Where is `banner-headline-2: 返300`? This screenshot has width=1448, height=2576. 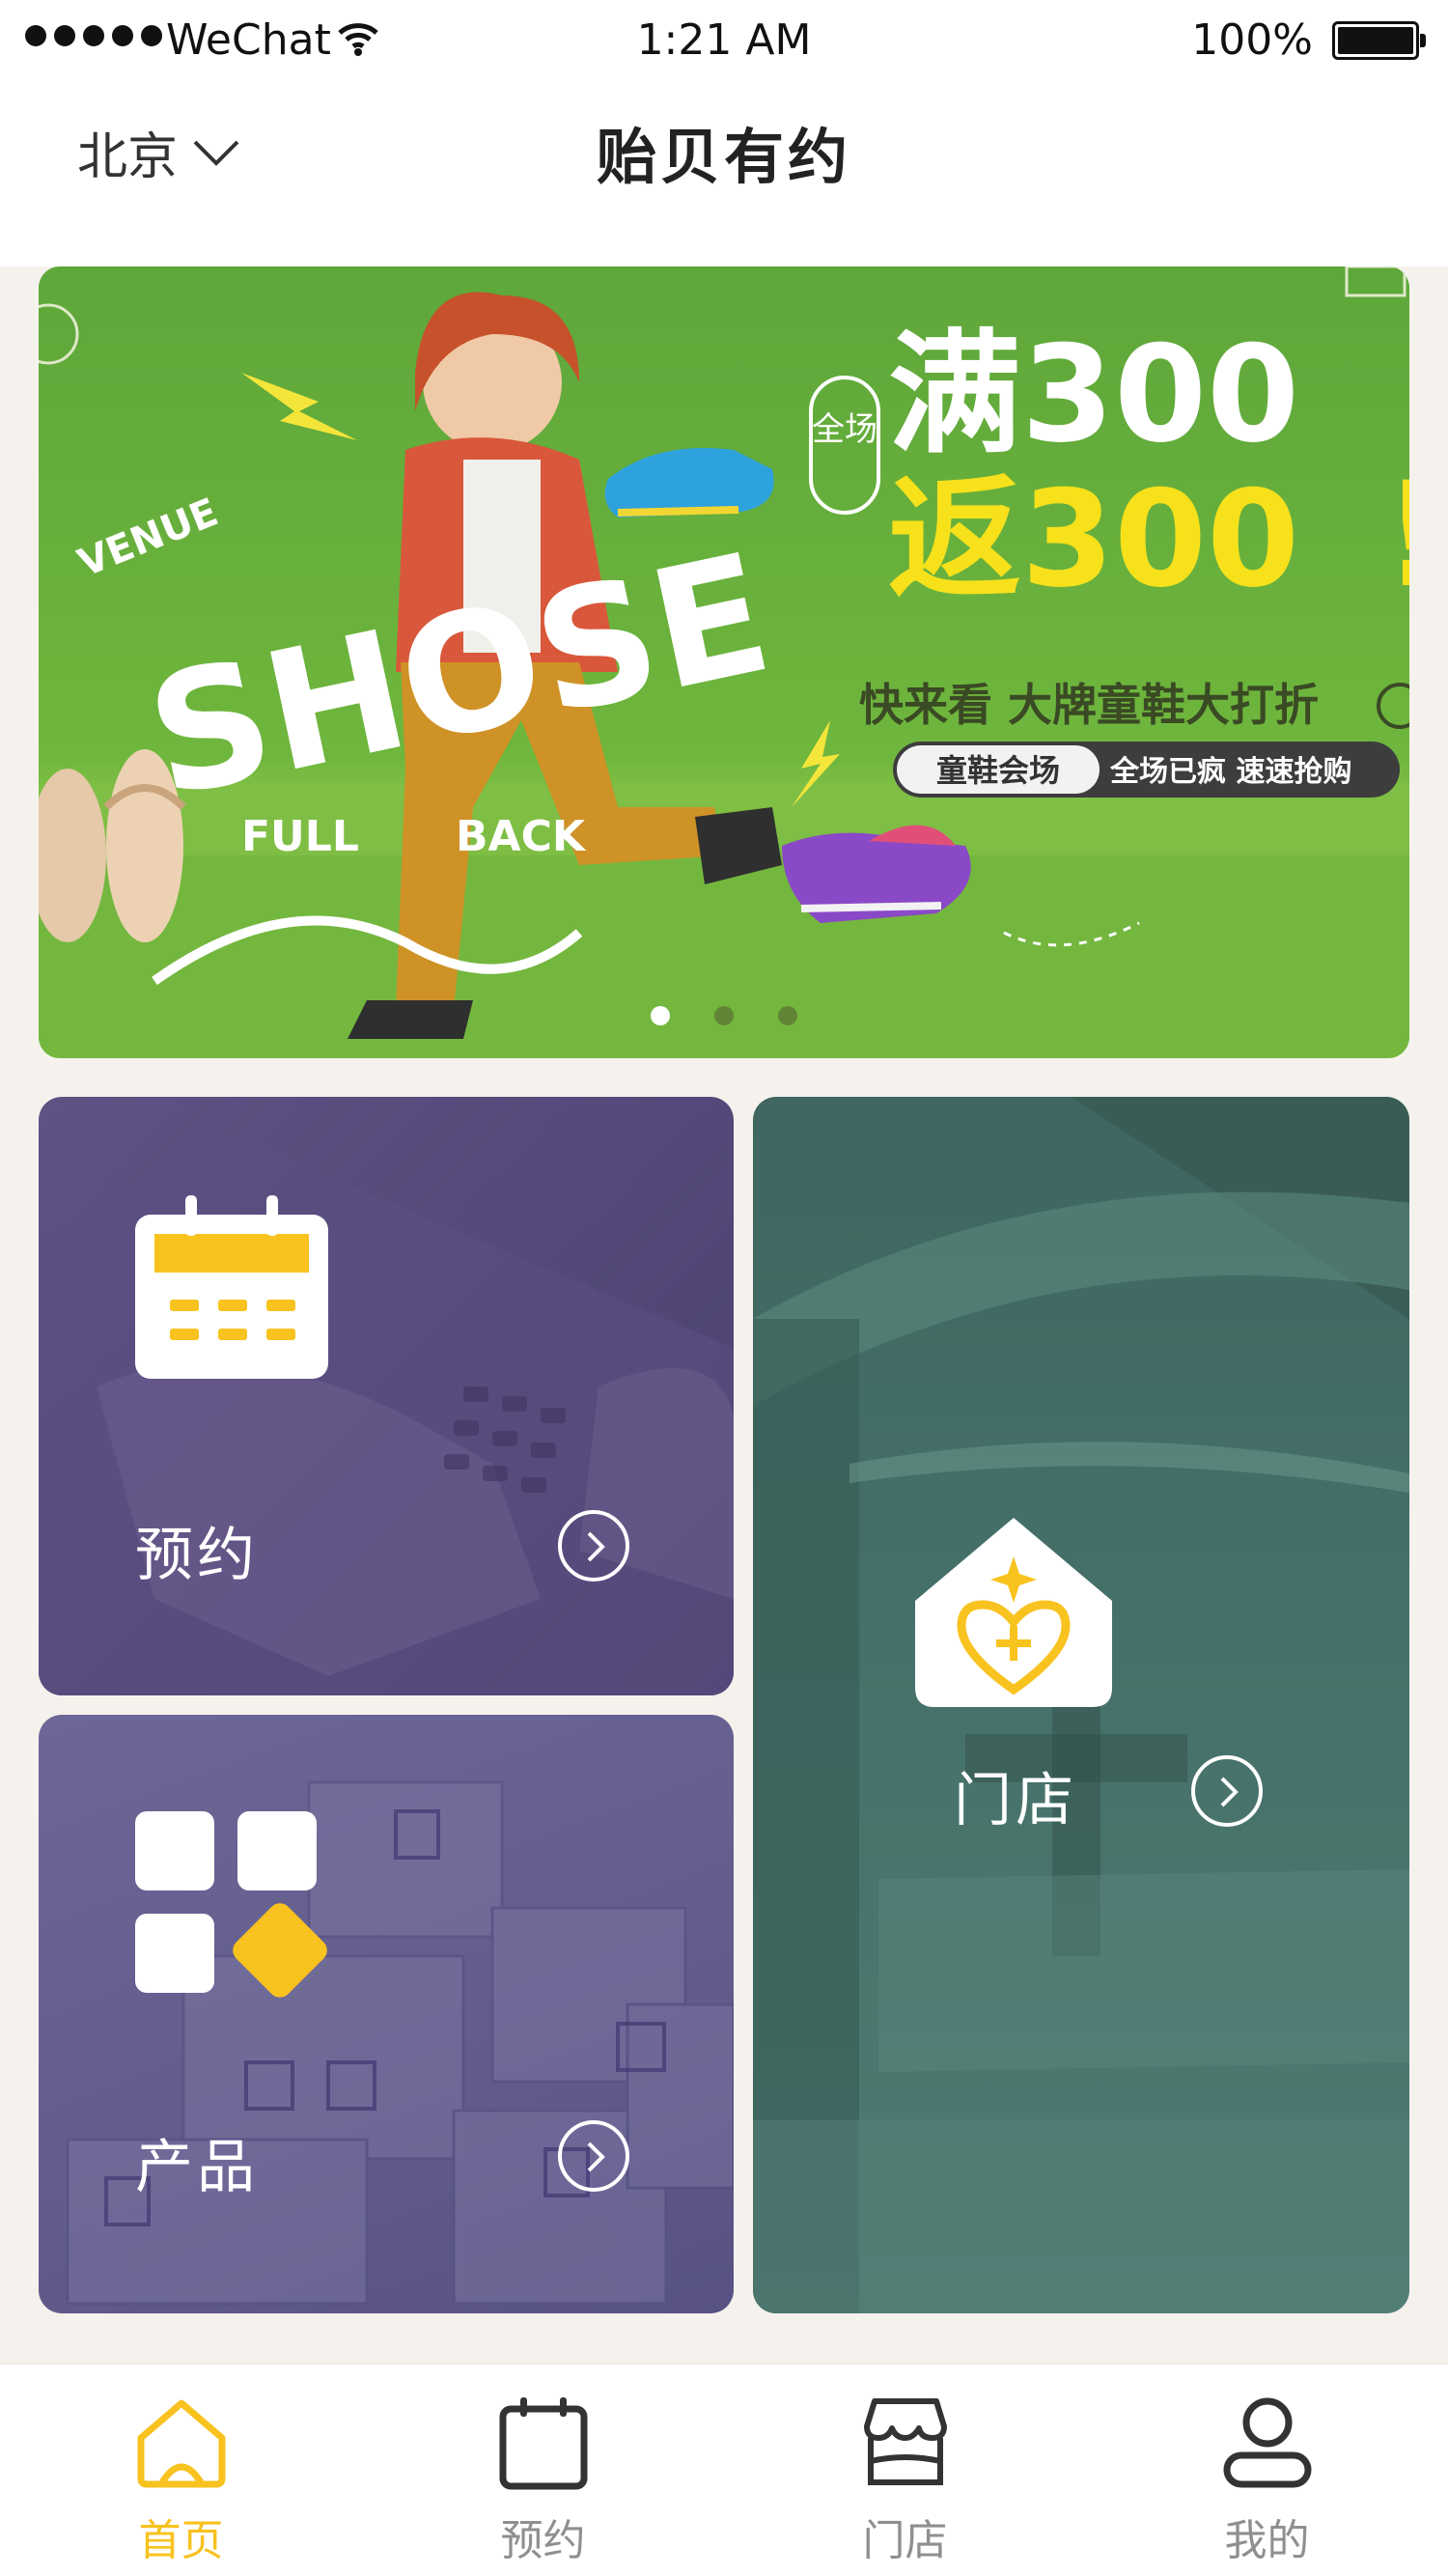 banner-headline-2: 返300 is located at coordinates (1093, 540).